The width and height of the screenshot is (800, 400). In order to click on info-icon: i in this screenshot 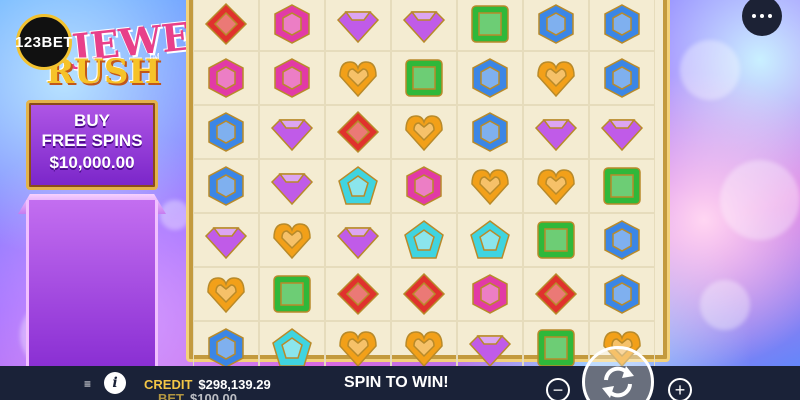, I will do `click(115, 383)`.